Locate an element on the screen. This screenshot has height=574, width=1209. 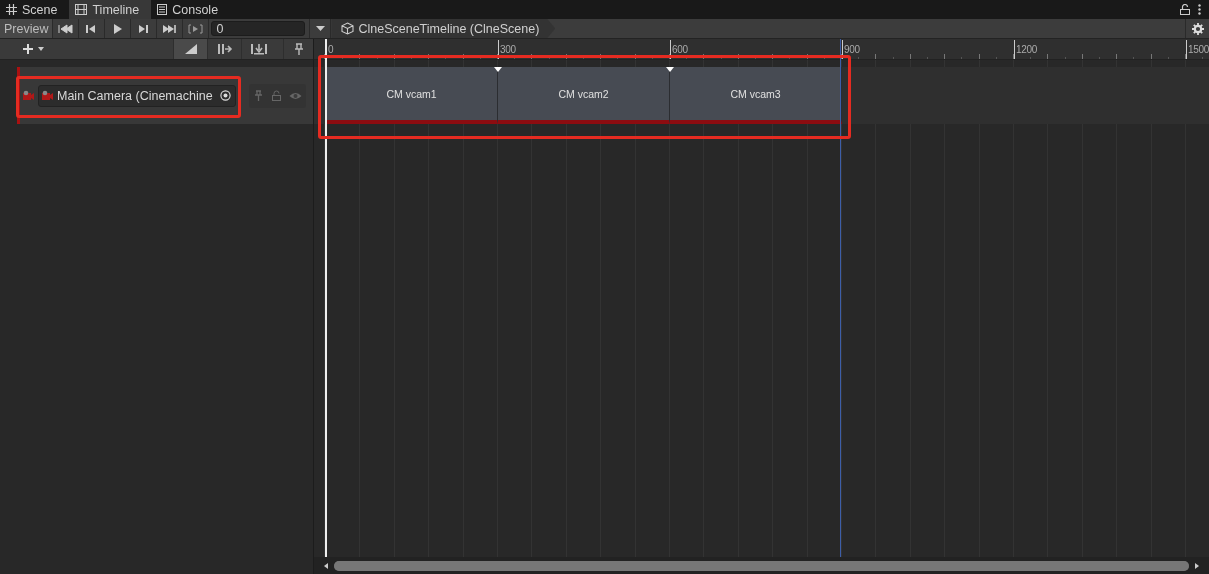
skip-forward-icon is located at coordinates (170, 28).